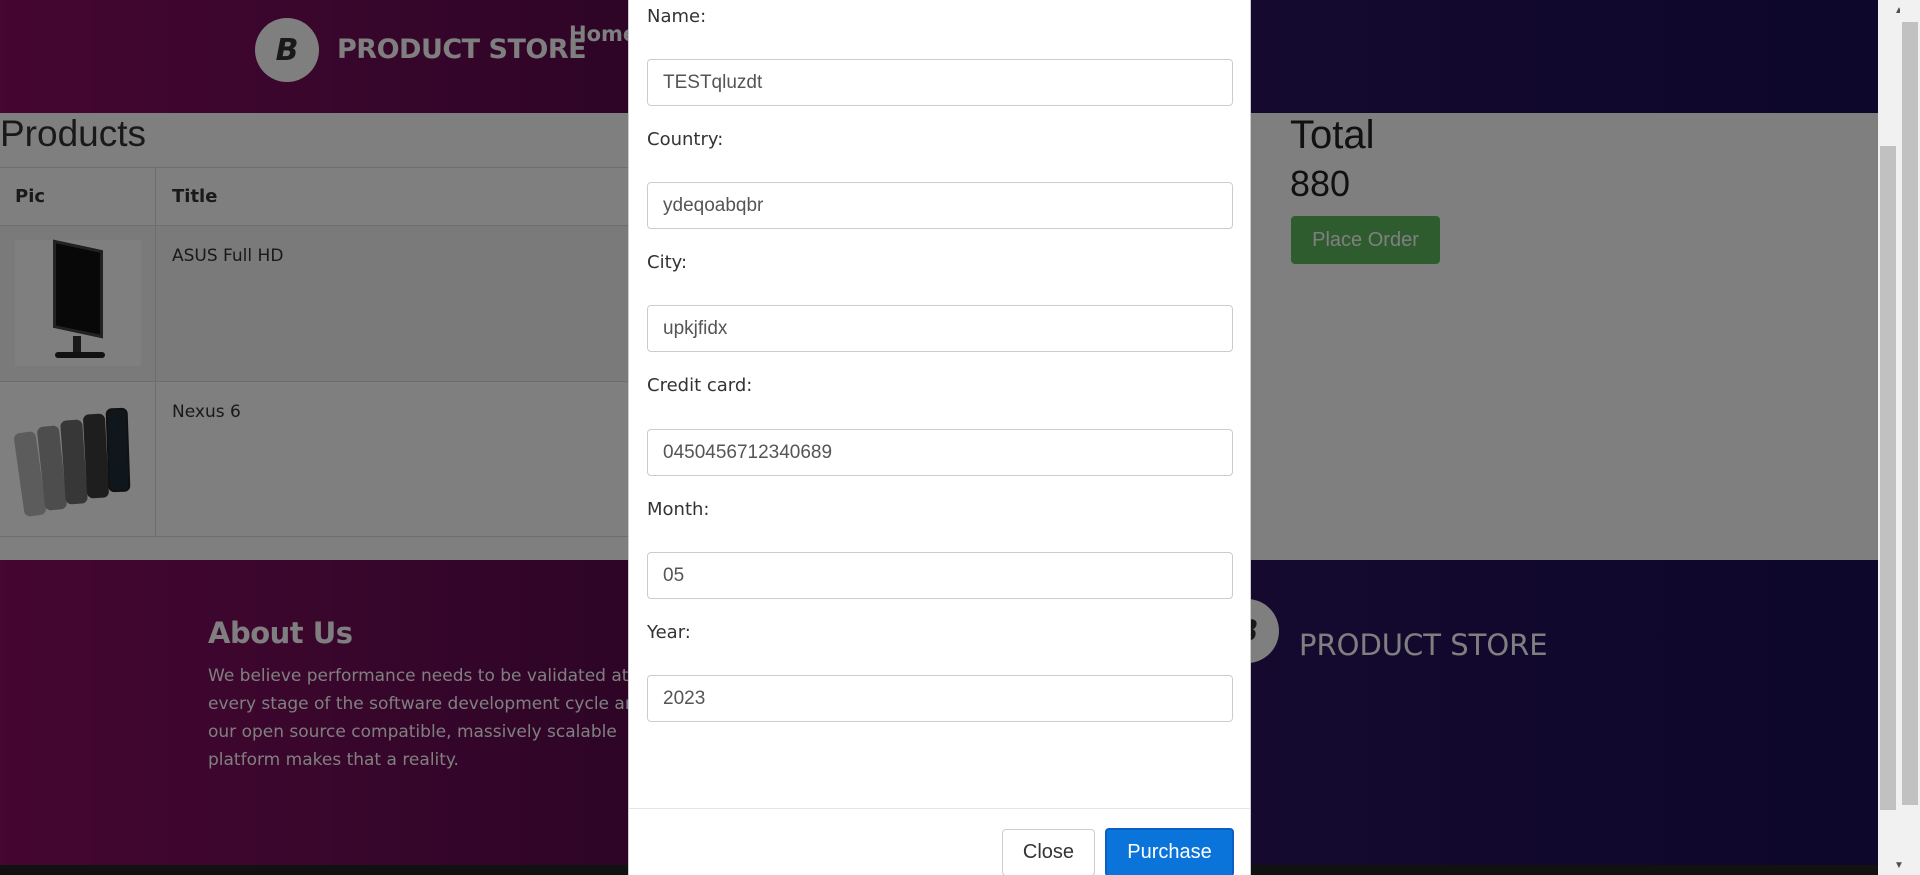  I want to click on year-label: Year:, so click(669, 632).